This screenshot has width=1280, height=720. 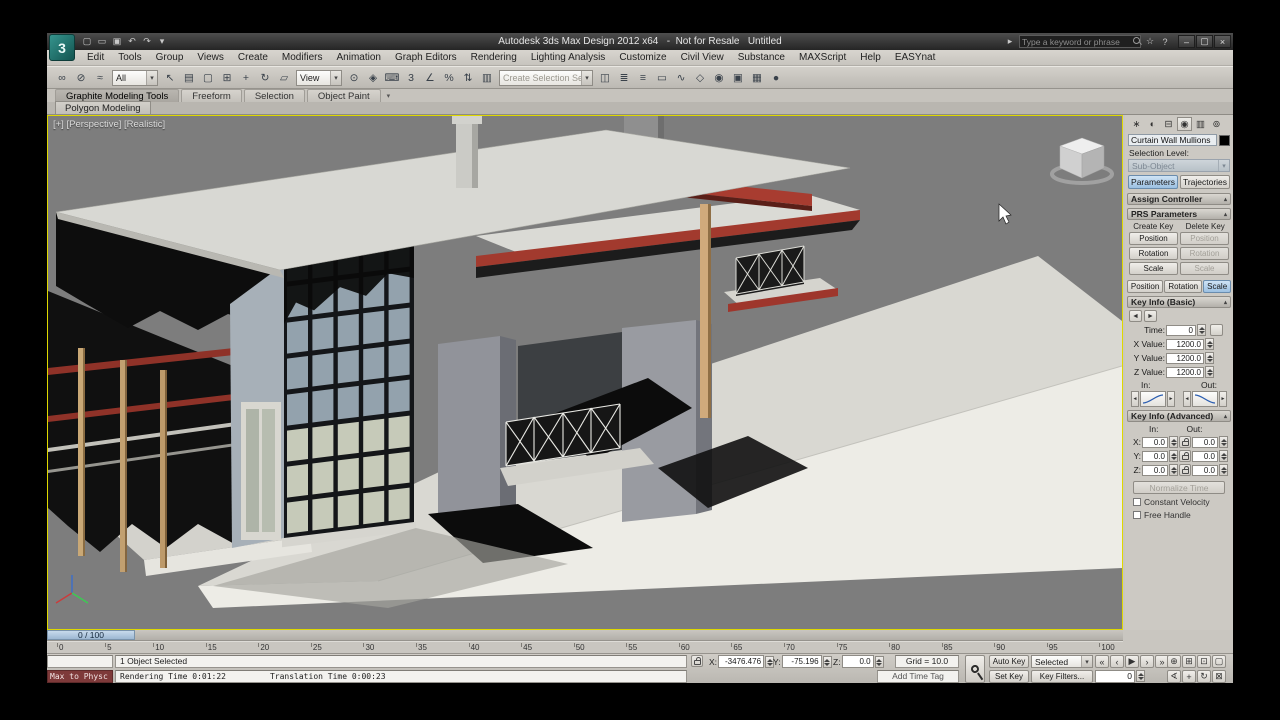 I want to click on help-button: ?, so click(x=1165, y=41).